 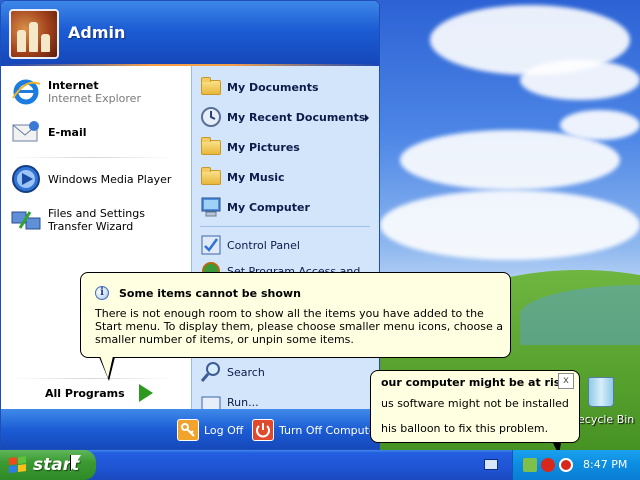 I want to click on recent-item-media-player: Windows Media Player, so click(x=97, y=179).